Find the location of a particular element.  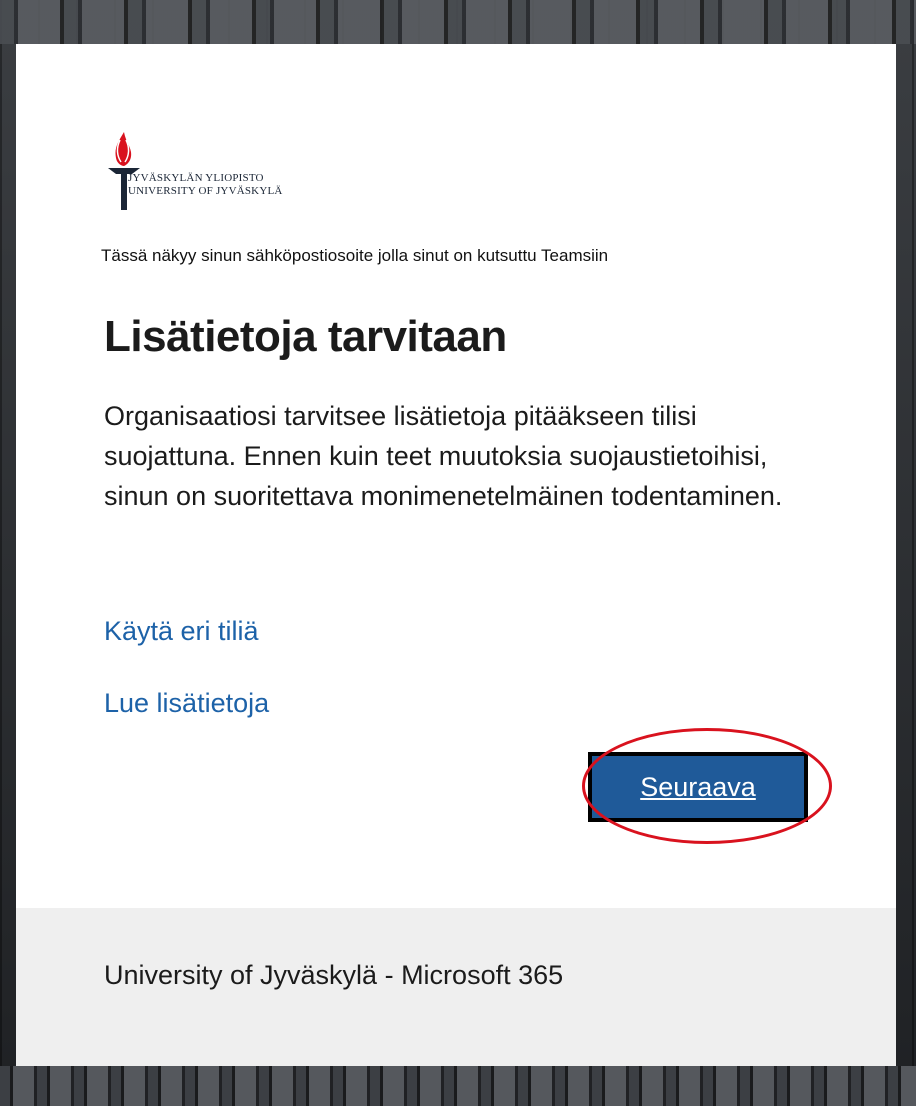

background-bottom-strip is located at coordinates (458, 1086).